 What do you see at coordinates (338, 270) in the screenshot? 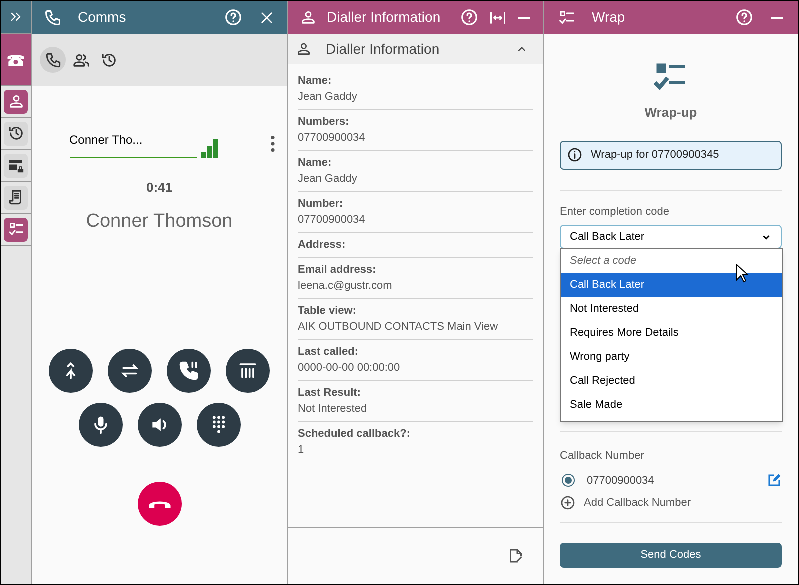
I see `field-label: Email address:` at bounding box center [338, 270].